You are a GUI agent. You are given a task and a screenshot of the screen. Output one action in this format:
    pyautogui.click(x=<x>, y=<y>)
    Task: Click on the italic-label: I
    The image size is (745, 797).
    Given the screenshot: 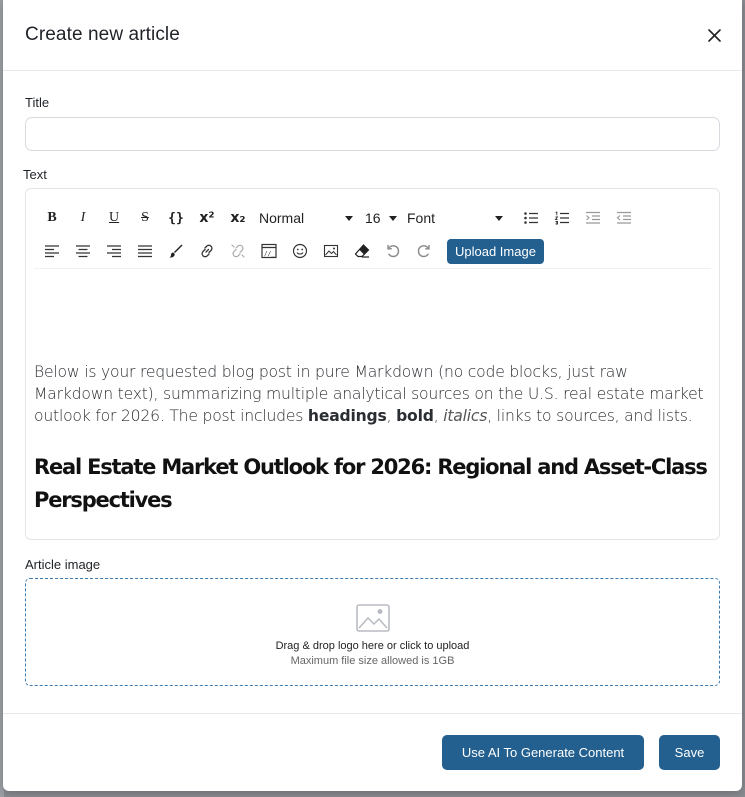 What is the action you would take?
    pyautogui.click(x=83, y=217)
    